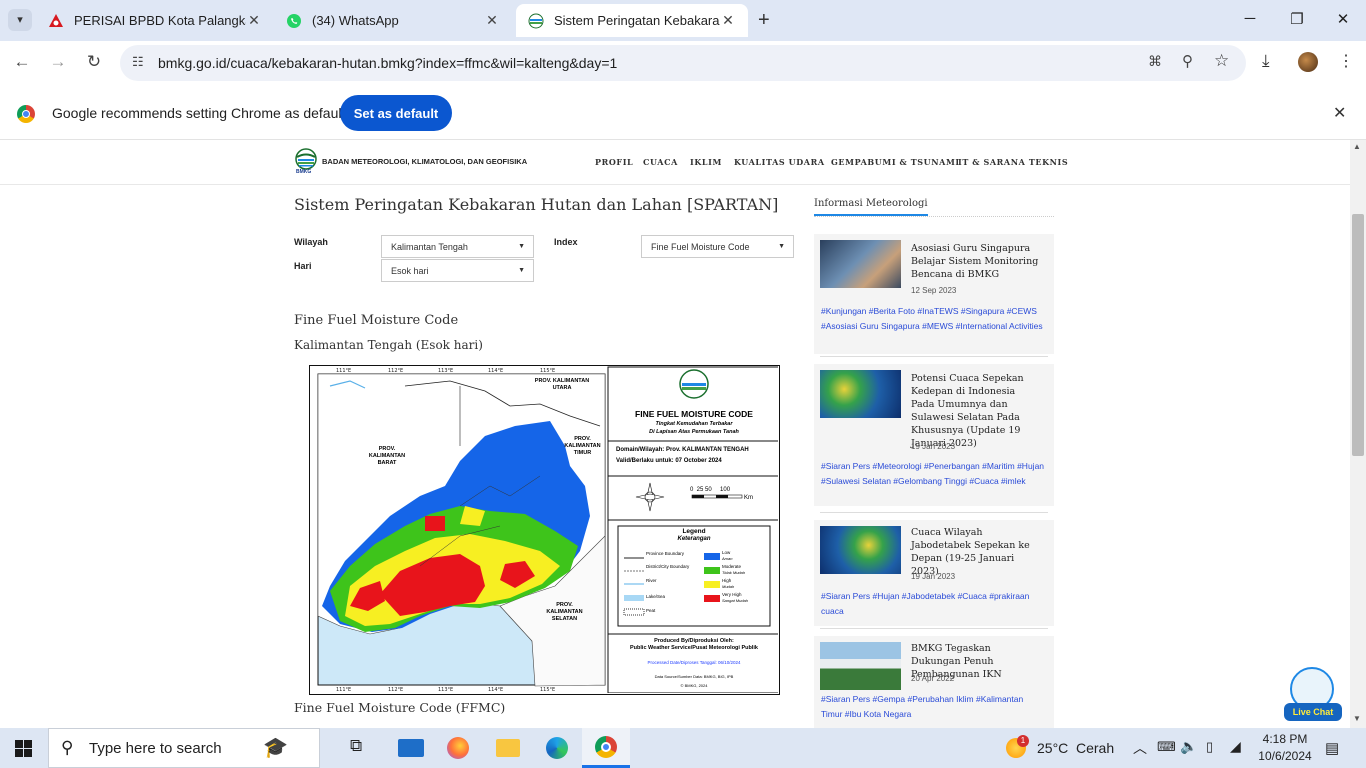 The image size is (1366, 768). I want to click on notification-center-icon: ▤, so click(1332, 748).